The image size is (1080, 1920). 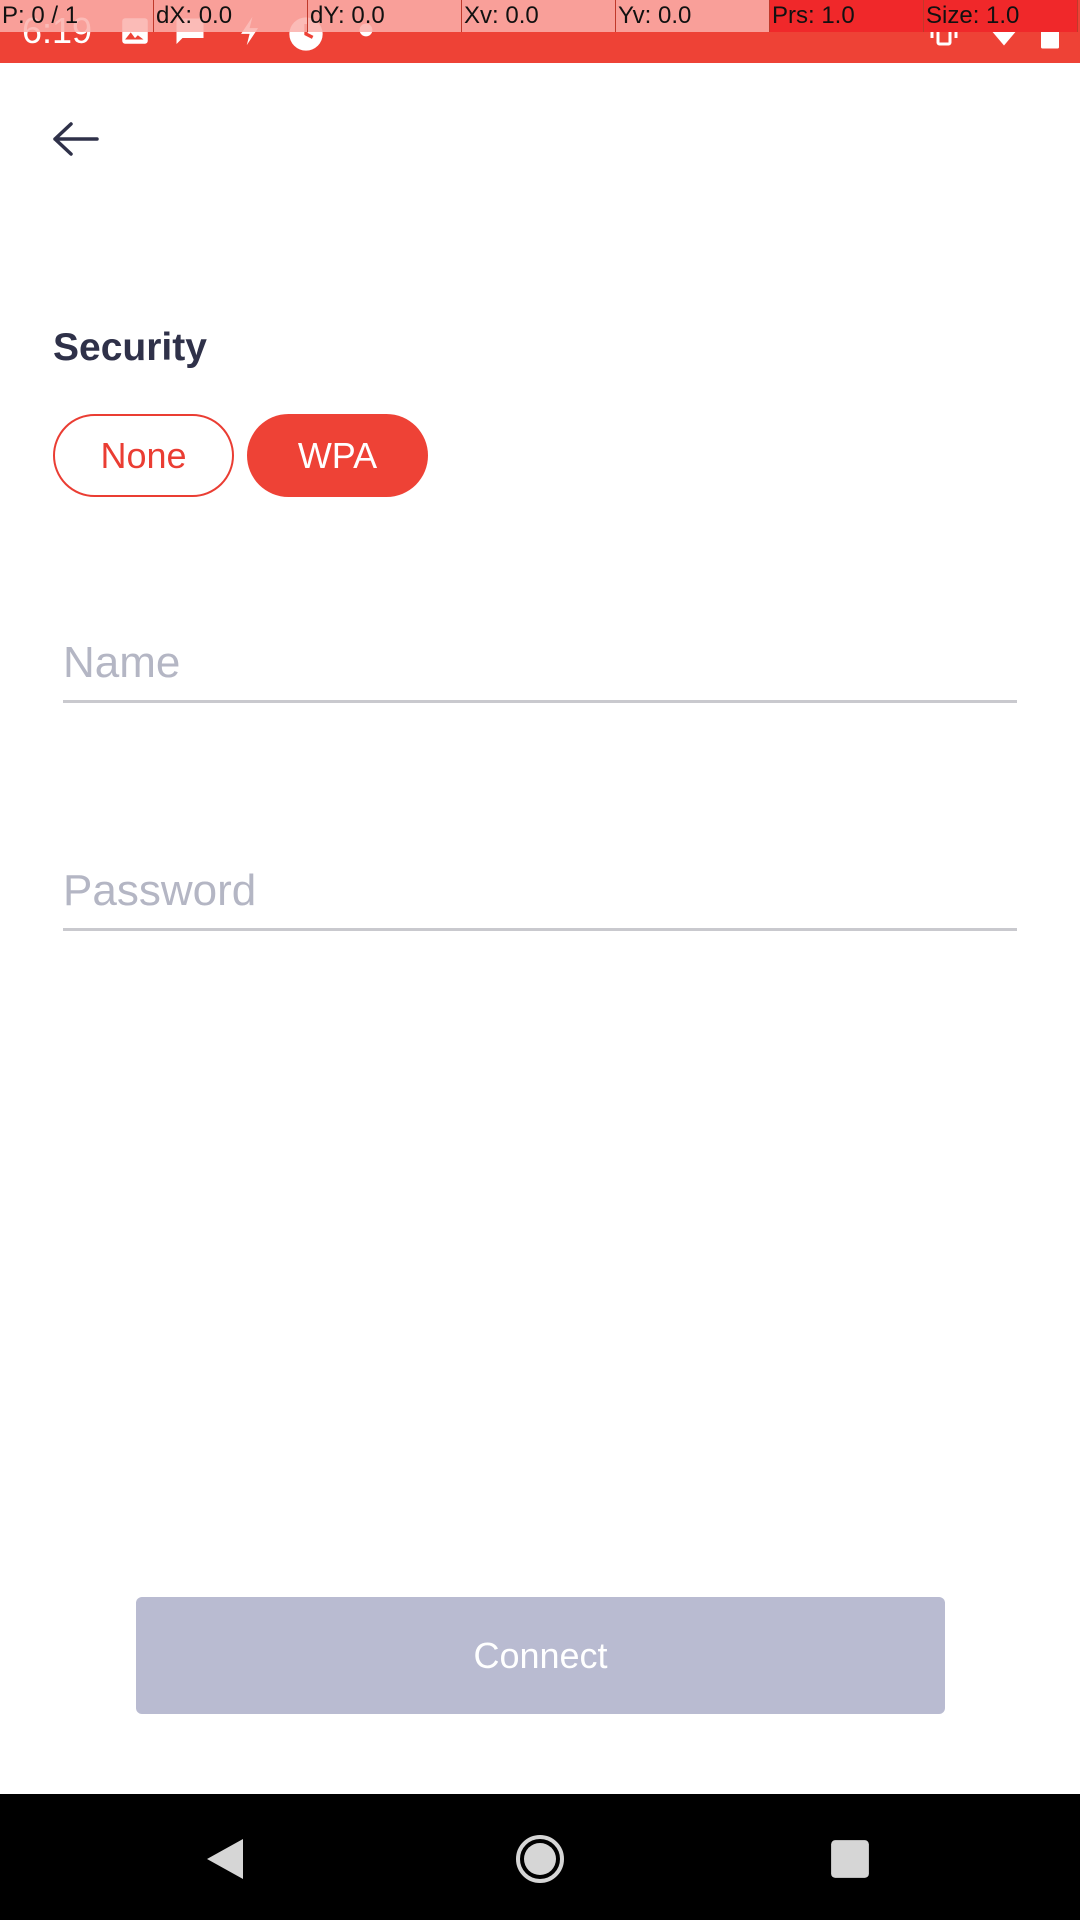 I want to click on overlay-dx: dX: 0.0, so click(x=231, y=16).